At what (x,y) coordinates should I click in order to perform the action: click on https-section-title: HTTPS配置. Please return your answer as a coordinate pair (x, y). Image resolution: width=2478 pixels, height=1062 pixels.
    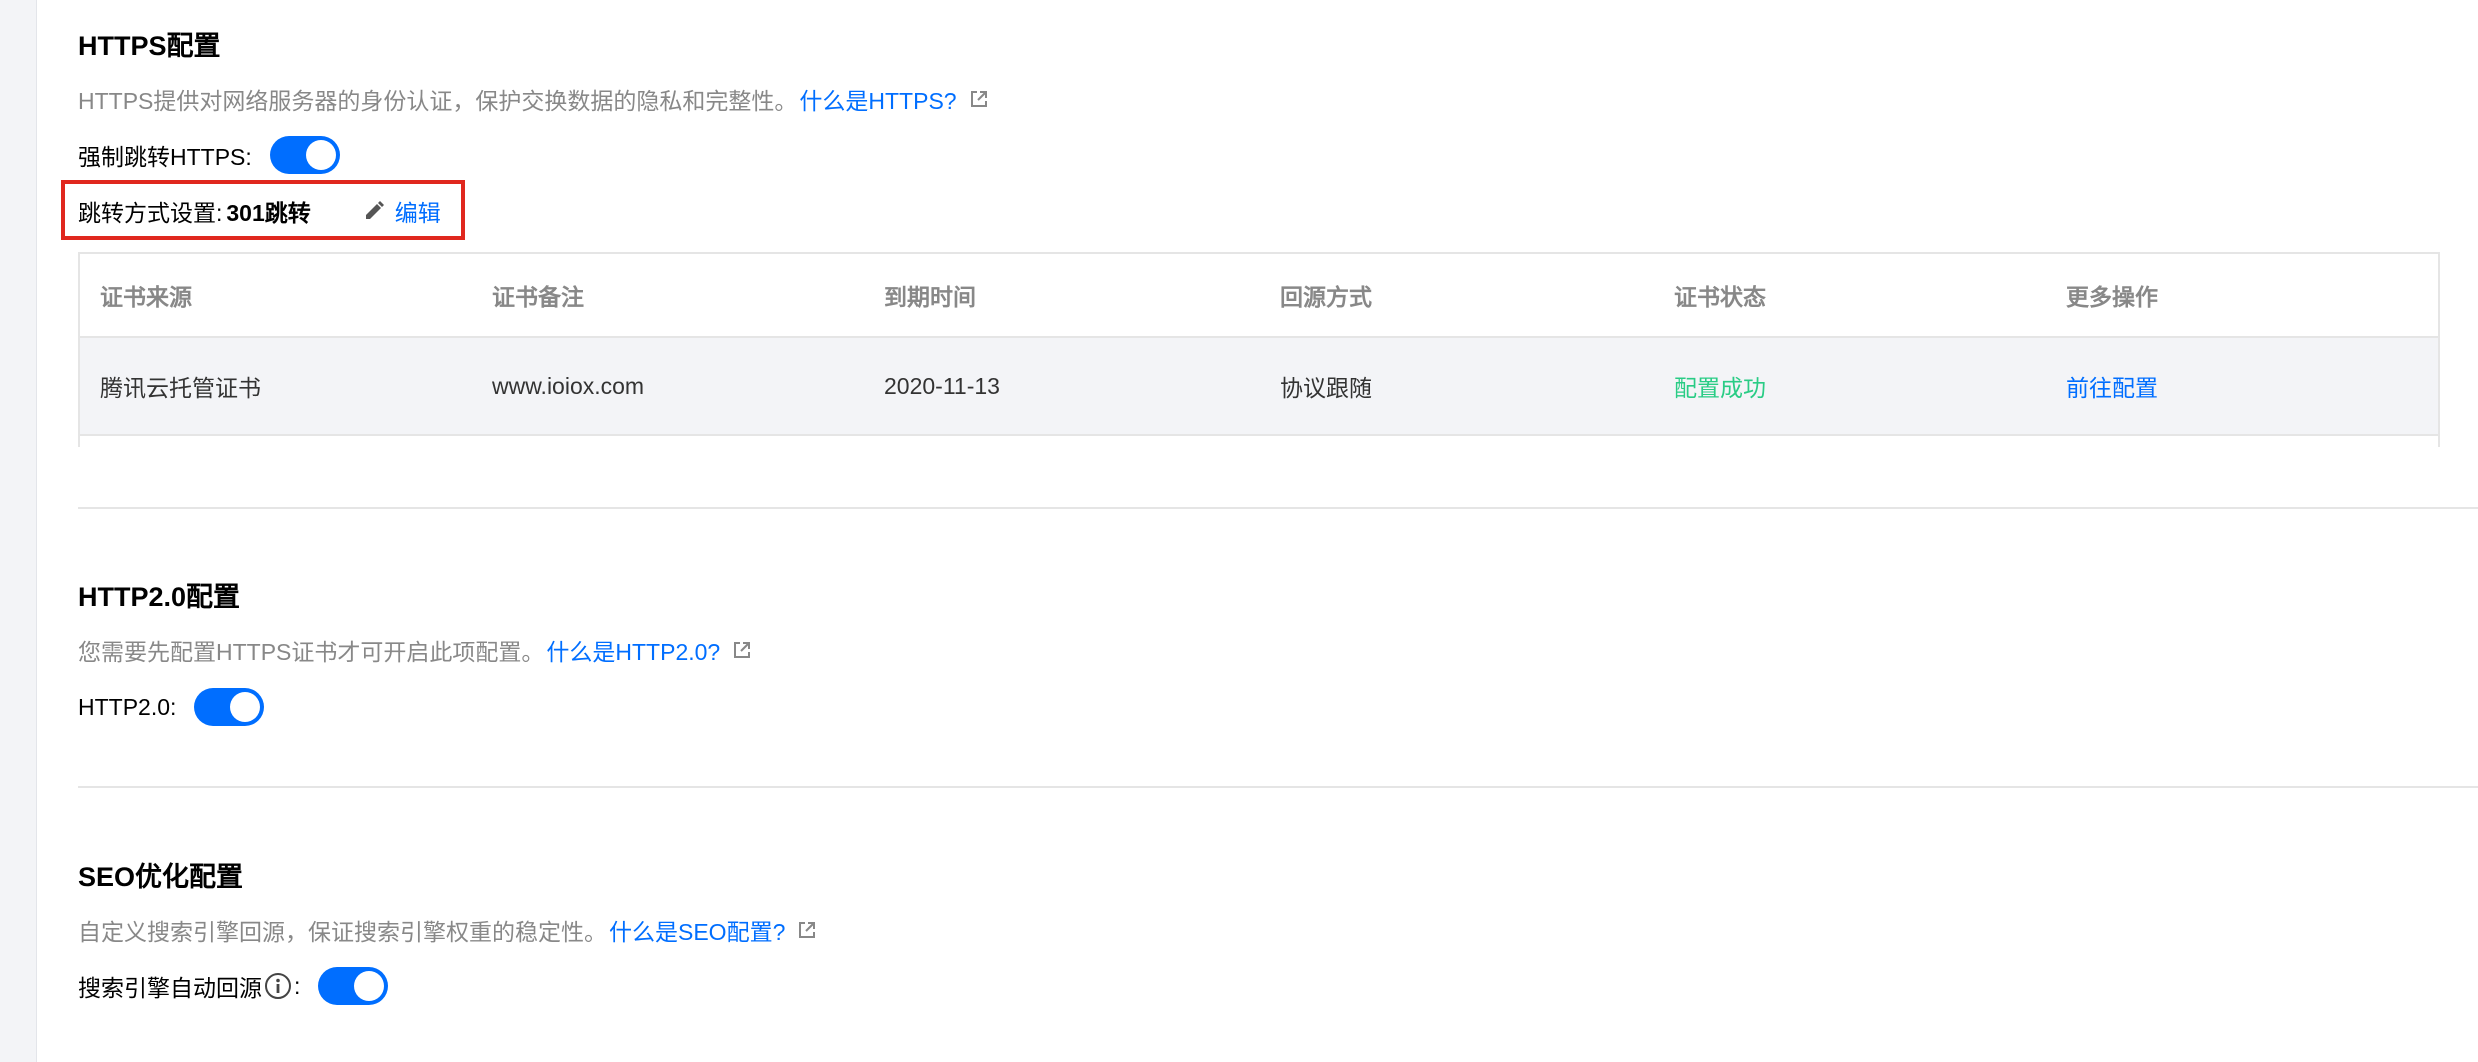
    Looking at the image, I should click on (149, 46).